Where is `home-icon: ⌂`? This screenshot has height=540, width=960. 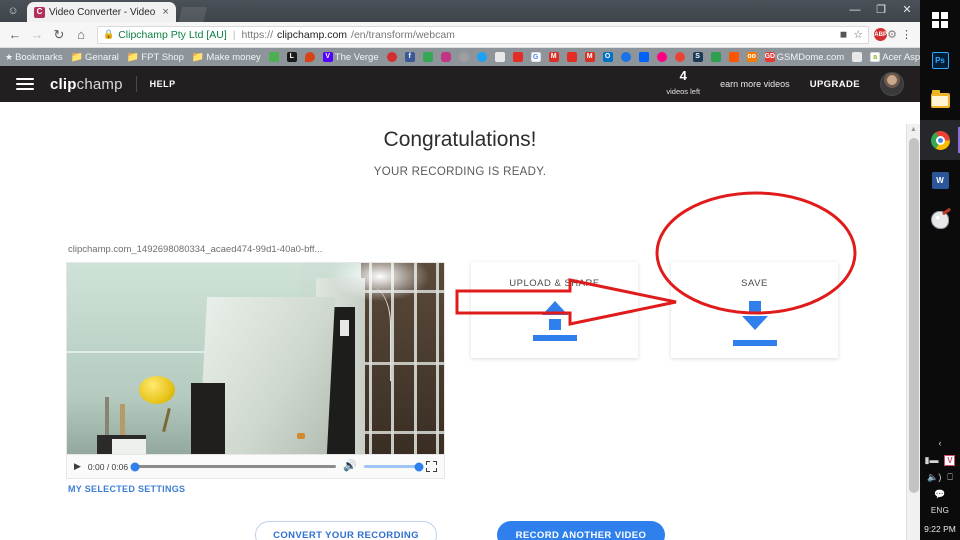 home-icon: ⌂ is located at coordinates (81, 34).